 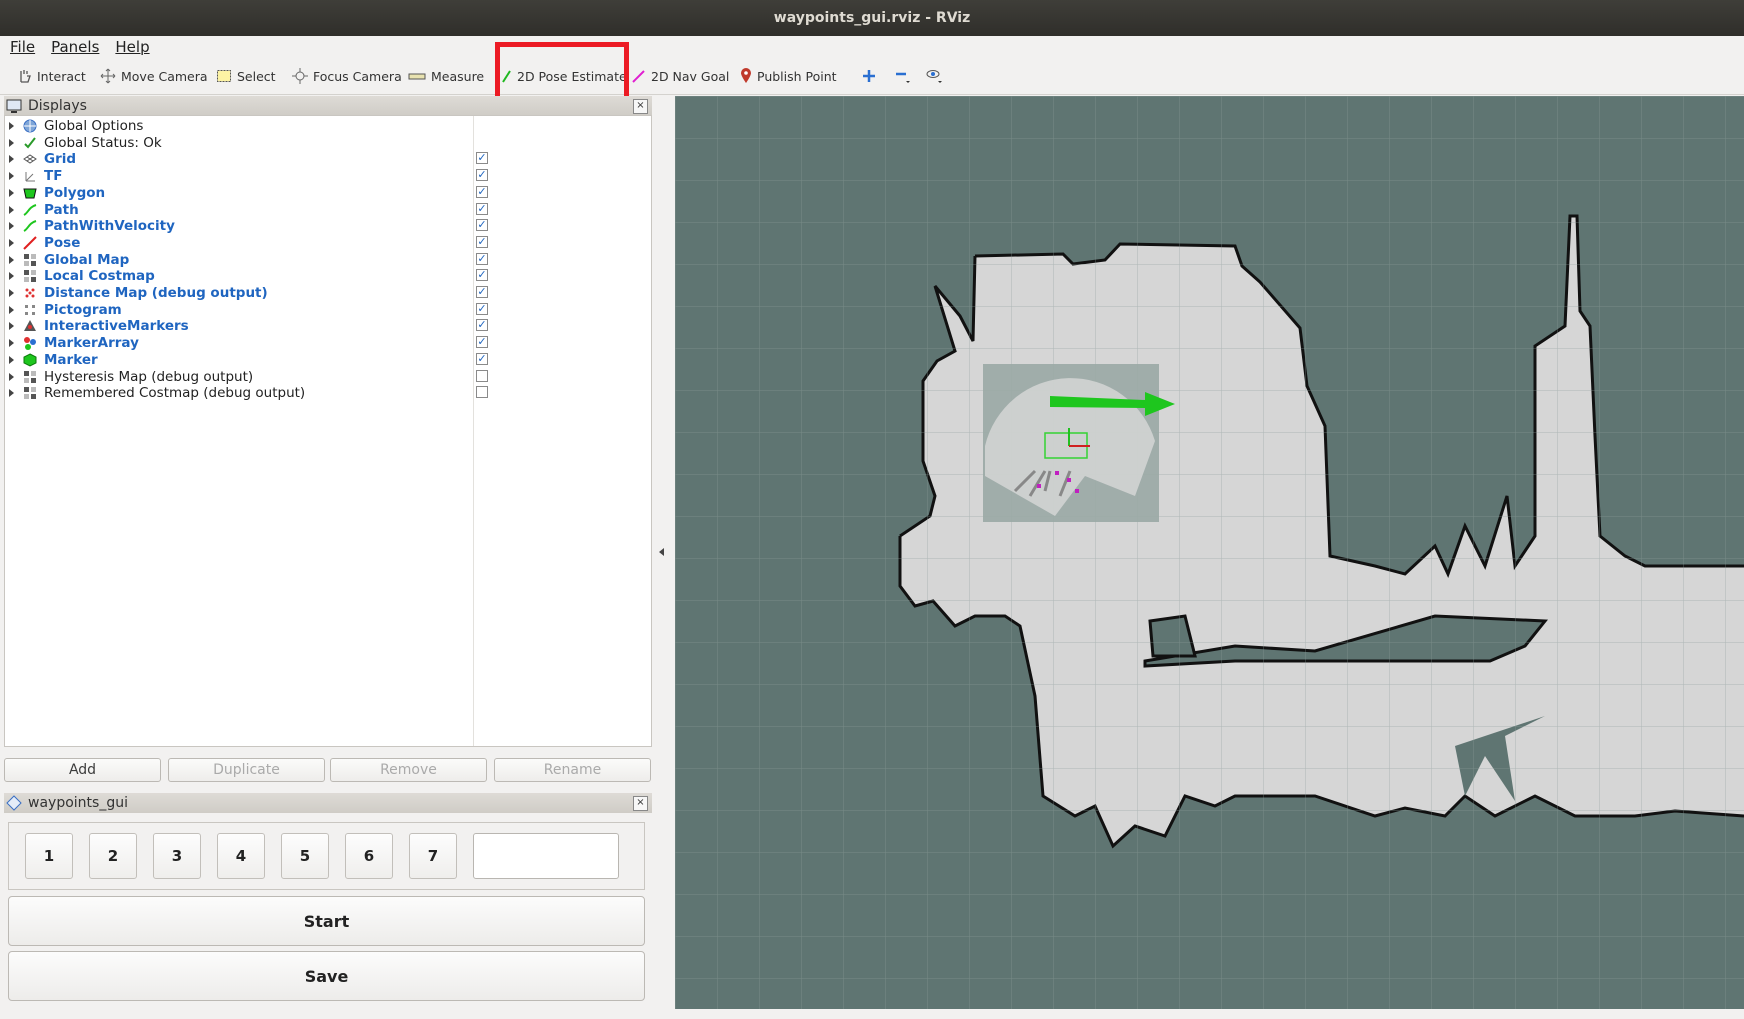 I want to click on menu-file: File, so click(x=22, y=47).